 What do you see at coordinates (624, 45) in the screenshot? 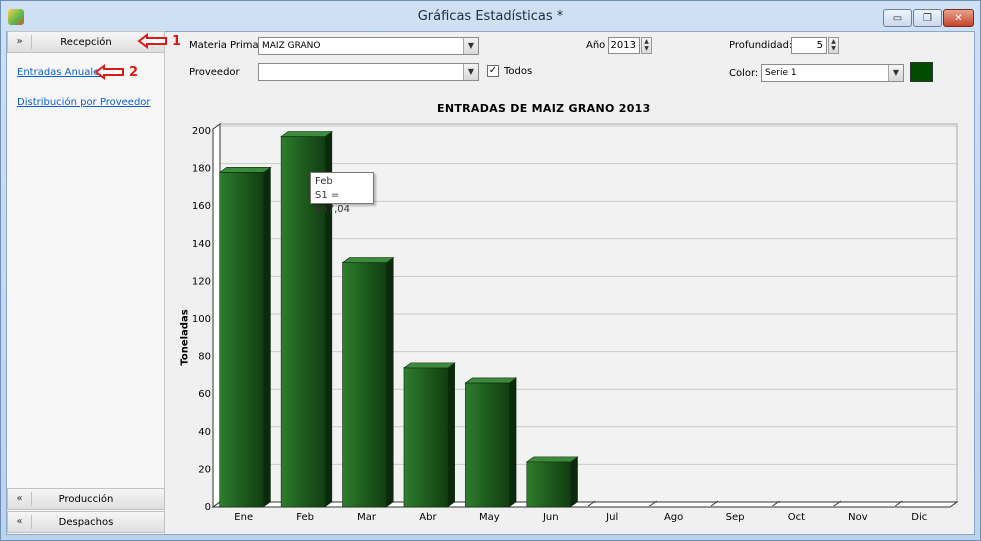
I see `anio-input: 2013` at bounding box center [624, 45].